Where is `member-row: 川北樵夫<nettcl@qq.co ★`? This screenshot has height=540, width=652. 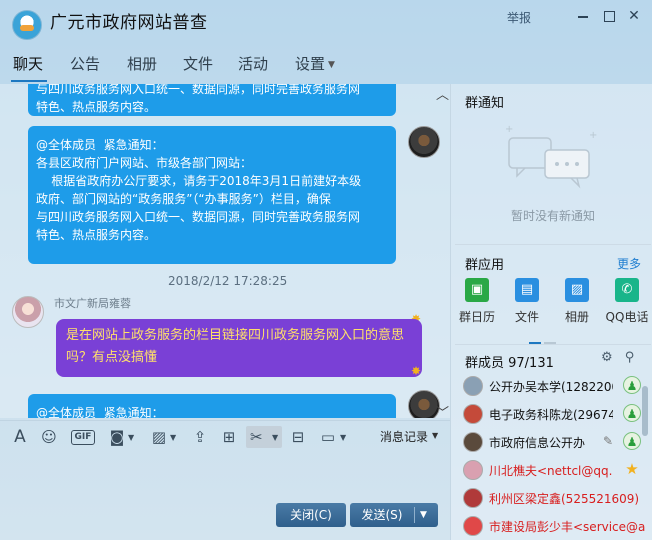
member-row: 川北樵夫<nettcl@qq.co ★ is located at coordinates (557, 471).